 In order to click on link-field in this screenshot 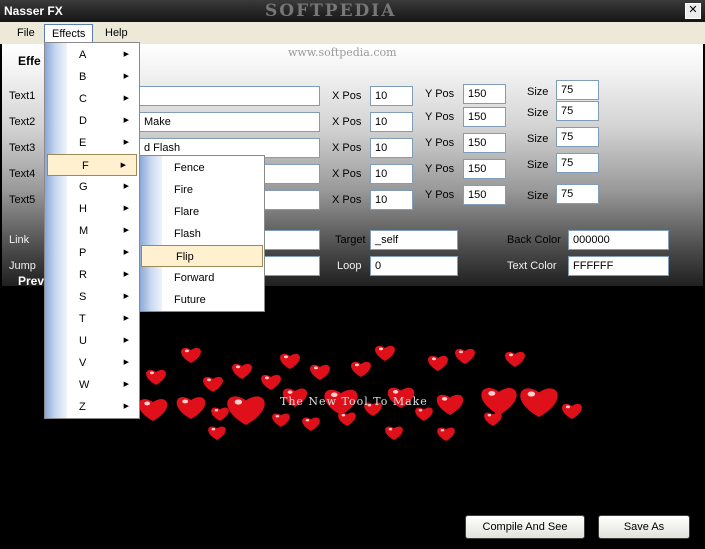, I will do `click(291, 240)`.